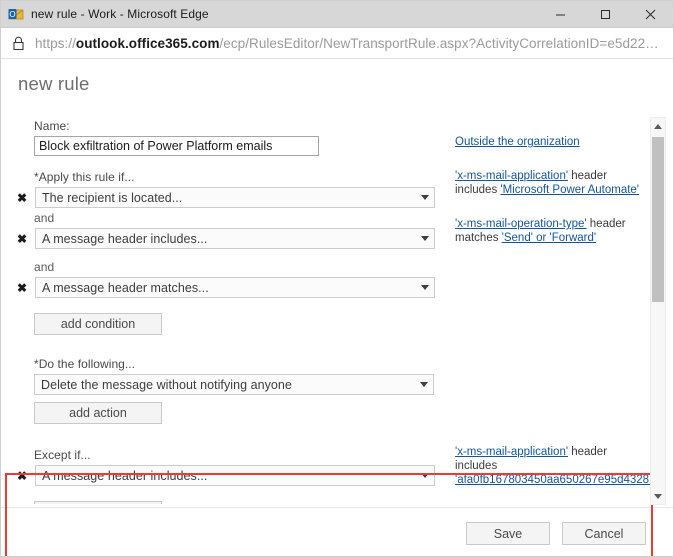 The image size is (674, 557). I want to click on and-label-2: and, so click(44, 267).